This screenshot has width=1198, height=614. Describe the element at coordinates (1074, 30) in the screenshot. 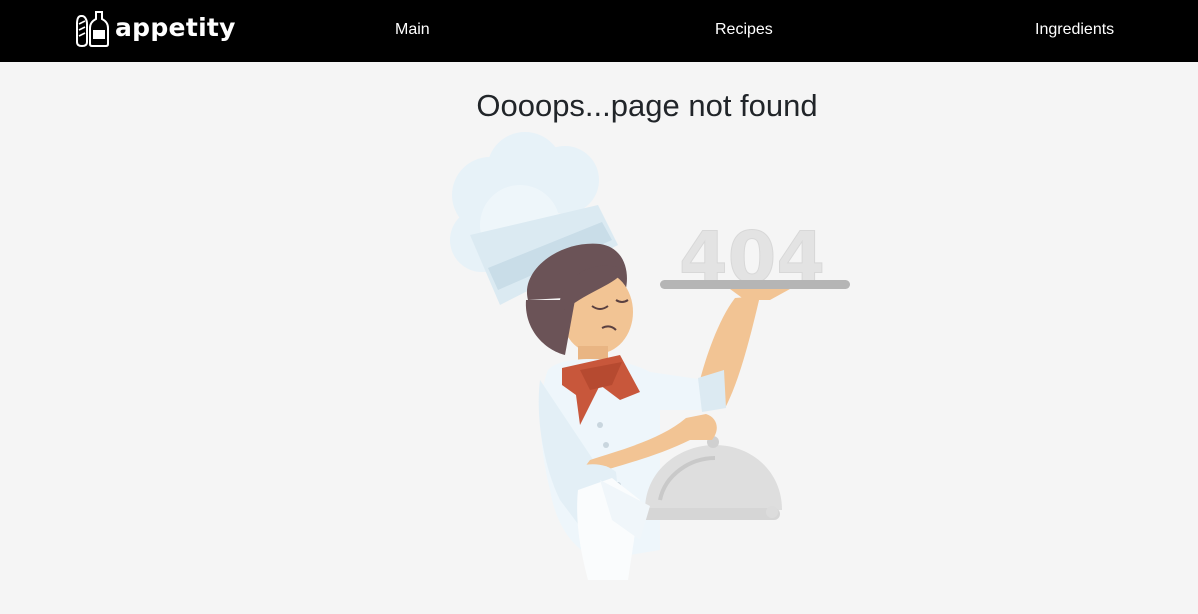

I see `nav-link-ingredients: Ingredients` at that location.